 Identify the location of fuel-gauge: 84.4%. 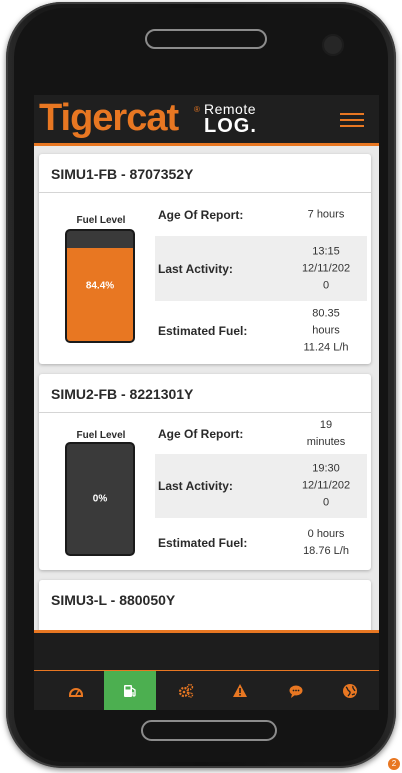
(100, 286).